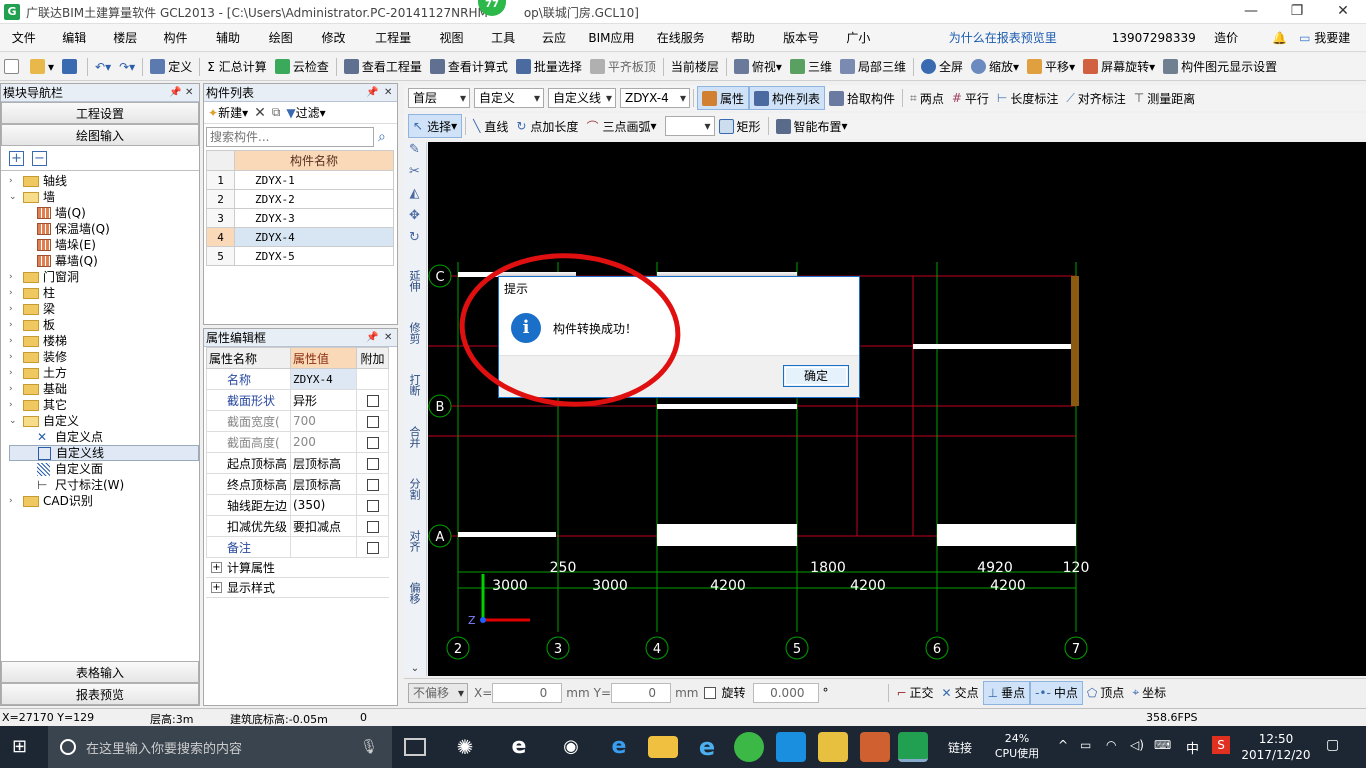 This screenshot has height=768, width=1366. I want to click on property-row: 终点顶标高 层顶标高, so click(297, 484).